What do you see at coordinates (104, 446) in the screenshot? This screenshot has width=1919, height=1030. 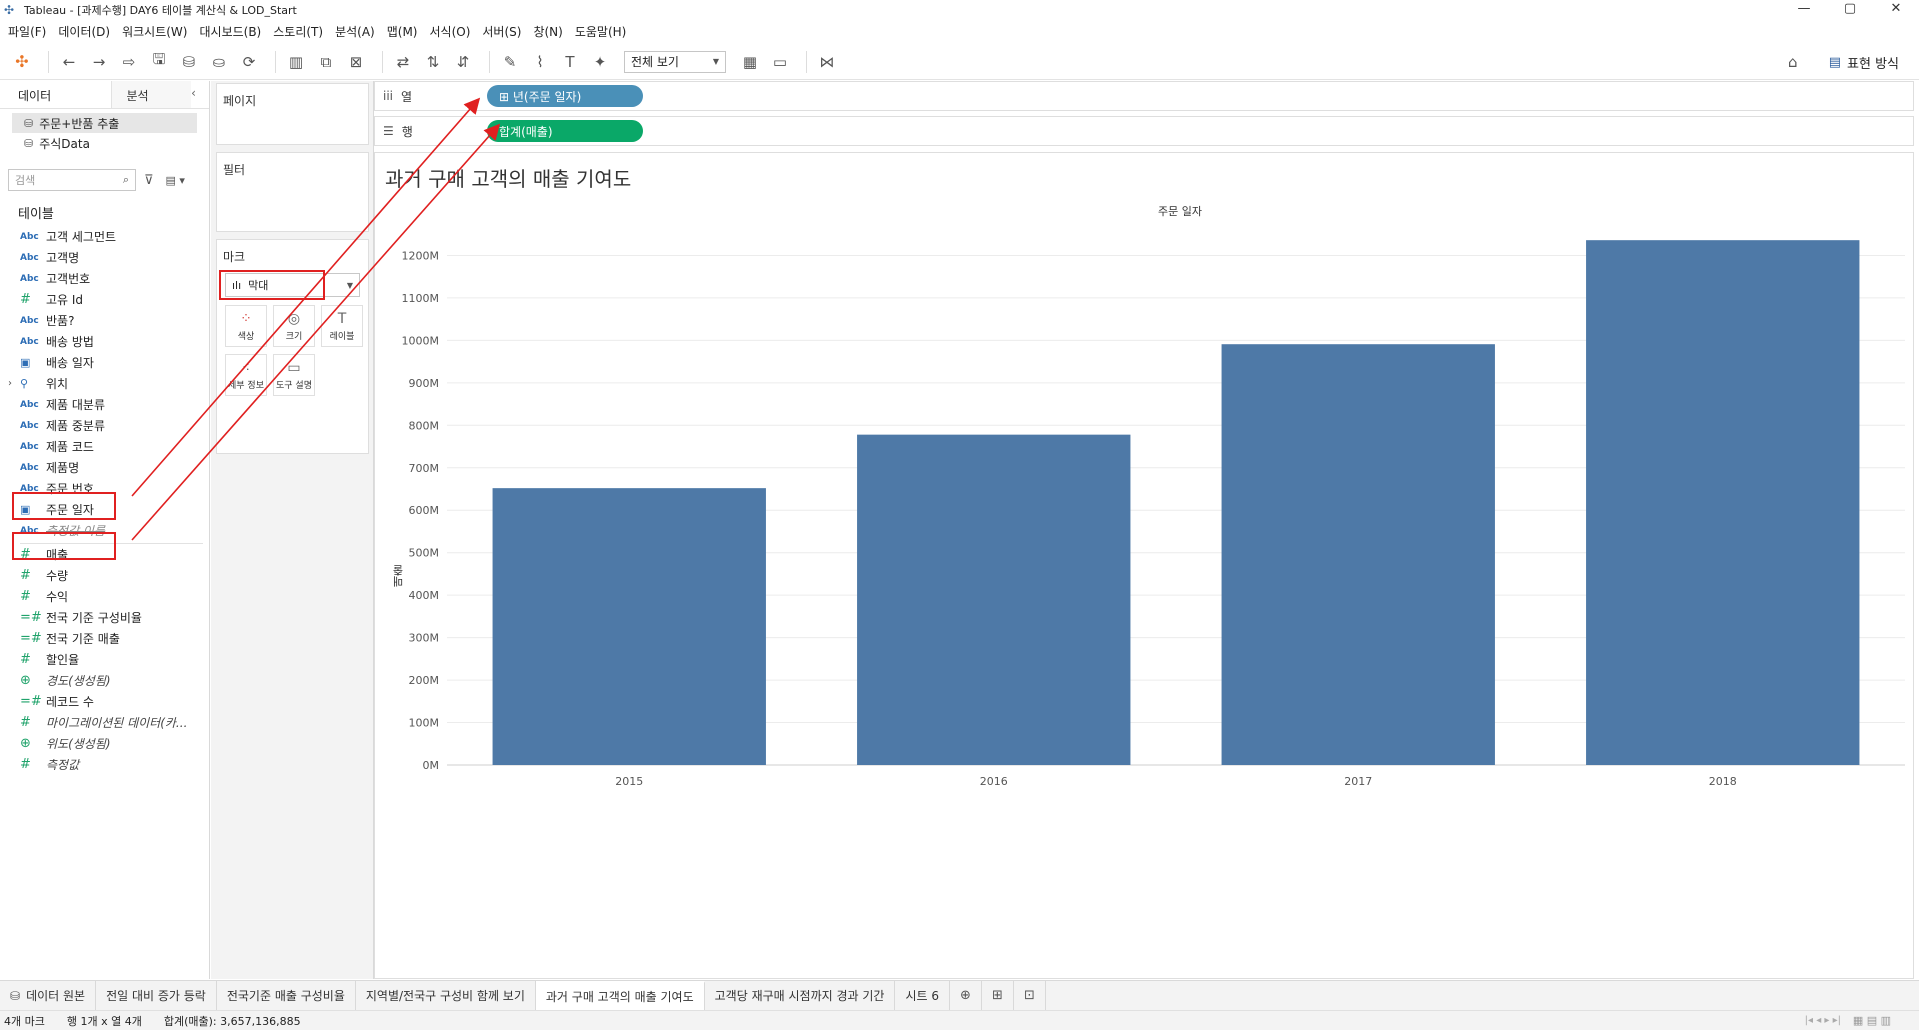 I see `dimension-field: Abc 제품 코드` at bounding box center [104, 446].